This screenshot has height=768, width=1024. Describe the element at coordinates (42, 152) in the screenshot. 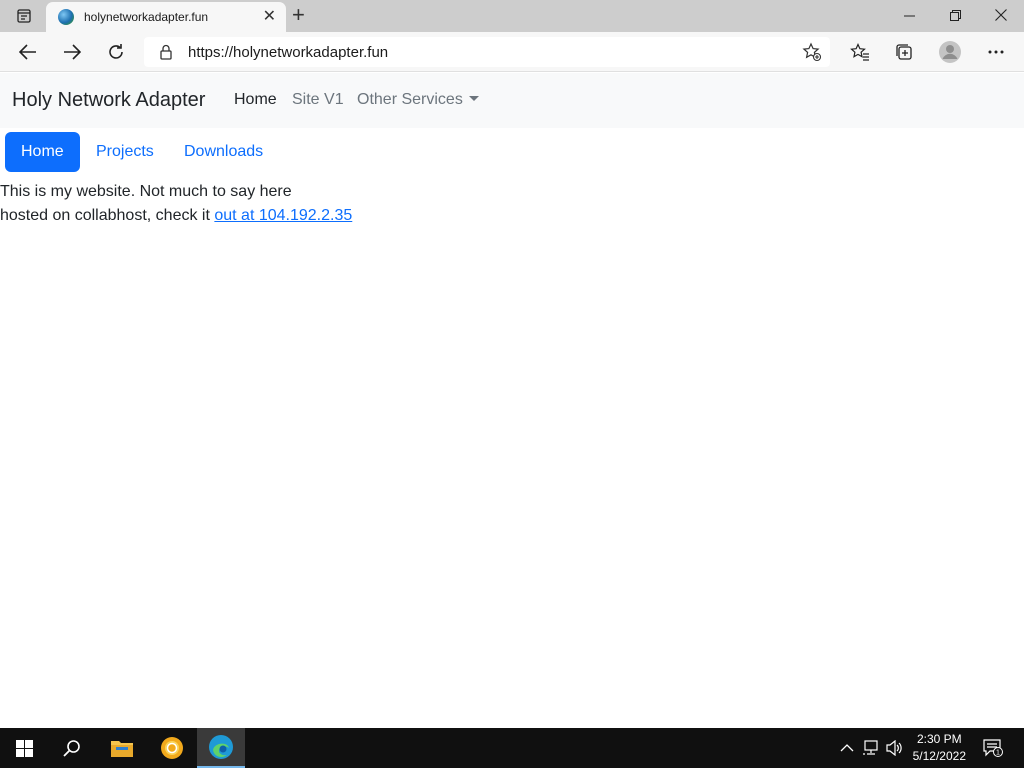

I see `pill-home: Home` at that location.